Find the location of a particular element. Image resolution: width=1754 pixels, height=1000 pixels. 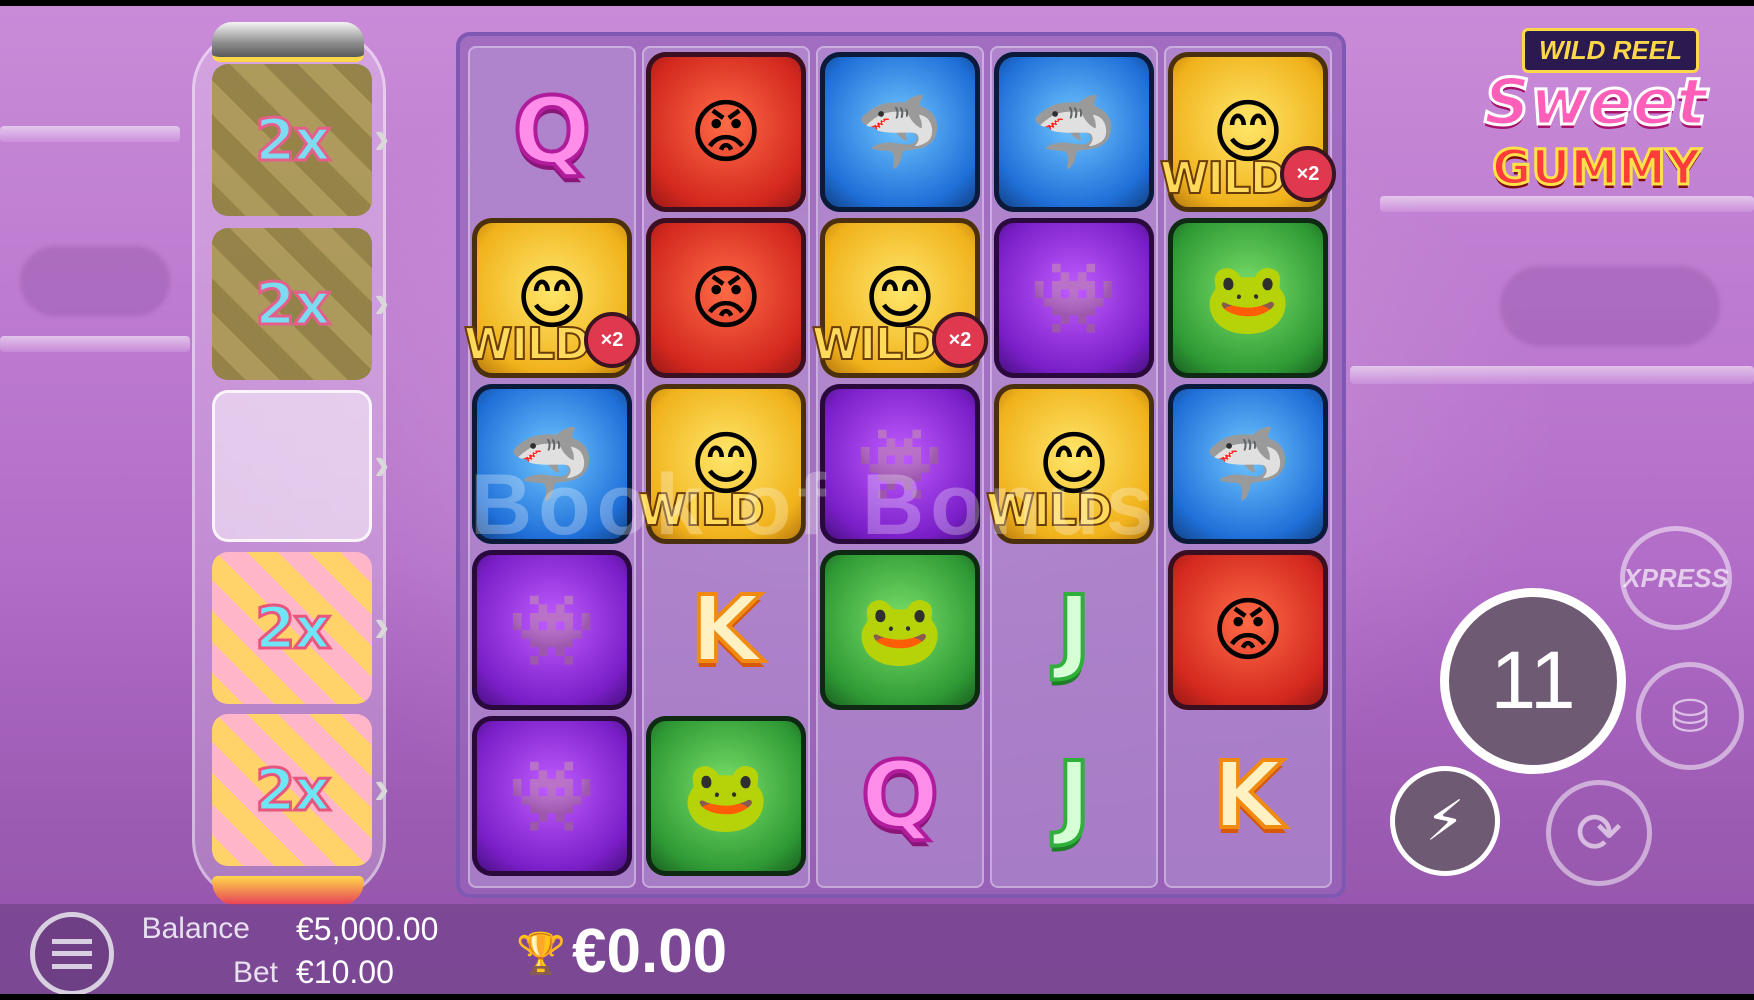

reel-column: 🦈 👾 😊 WILD J J is located at coordinates (1071, 467).